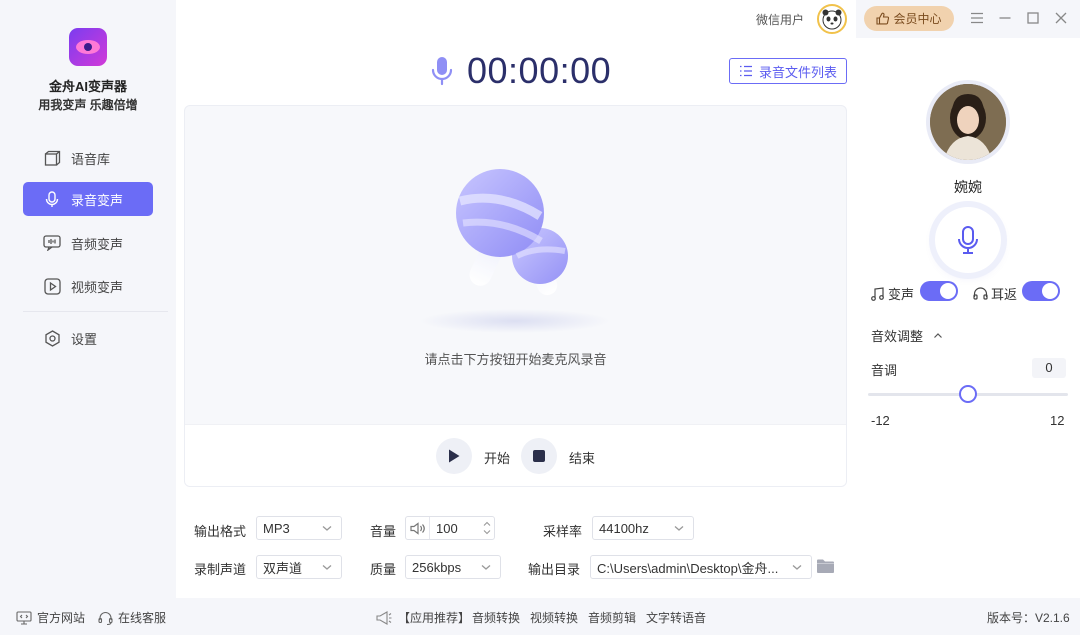  Describe the element at coordinates (299, 528) in the screenshot. I see `format-select: MP3` at that location.